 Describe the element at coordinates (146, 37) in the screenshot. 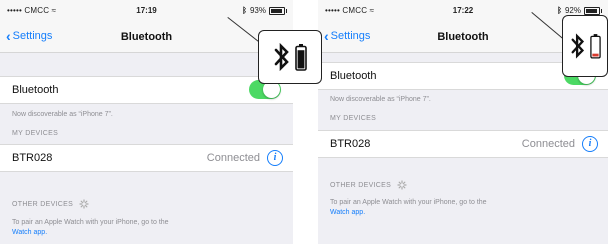

I see `navigation-bar: ‹ Settings Bluetooth` at that location.